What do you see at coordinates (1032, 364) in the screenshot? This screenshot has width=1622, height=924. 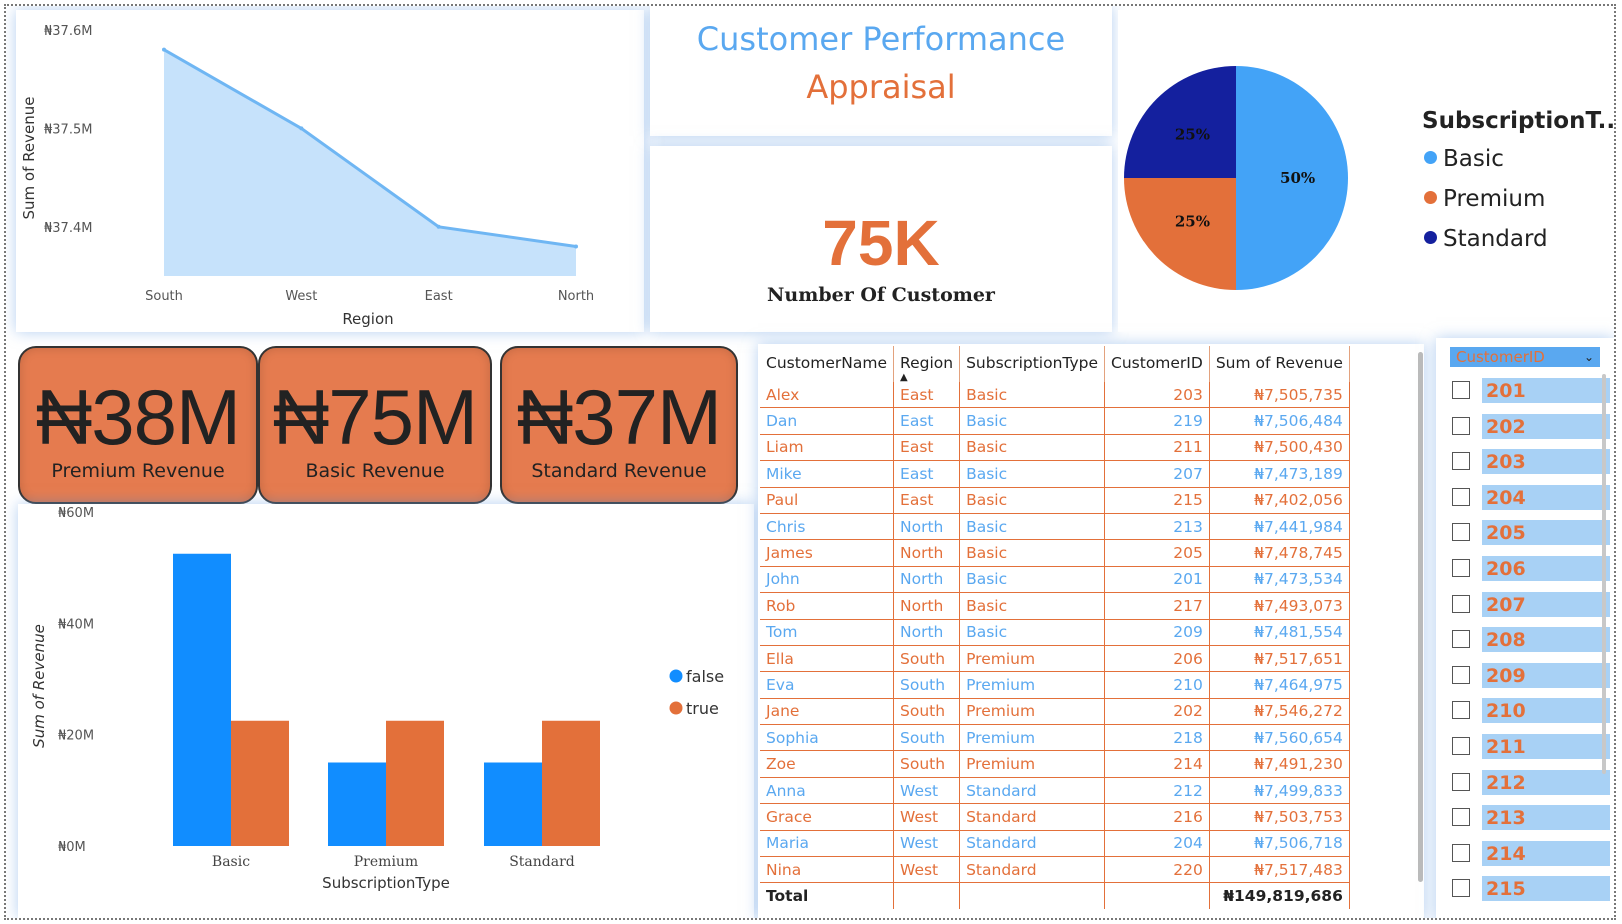 I see `col-header-subscriptiontype: SubscriptionType` at bounding box center [1032, 364].